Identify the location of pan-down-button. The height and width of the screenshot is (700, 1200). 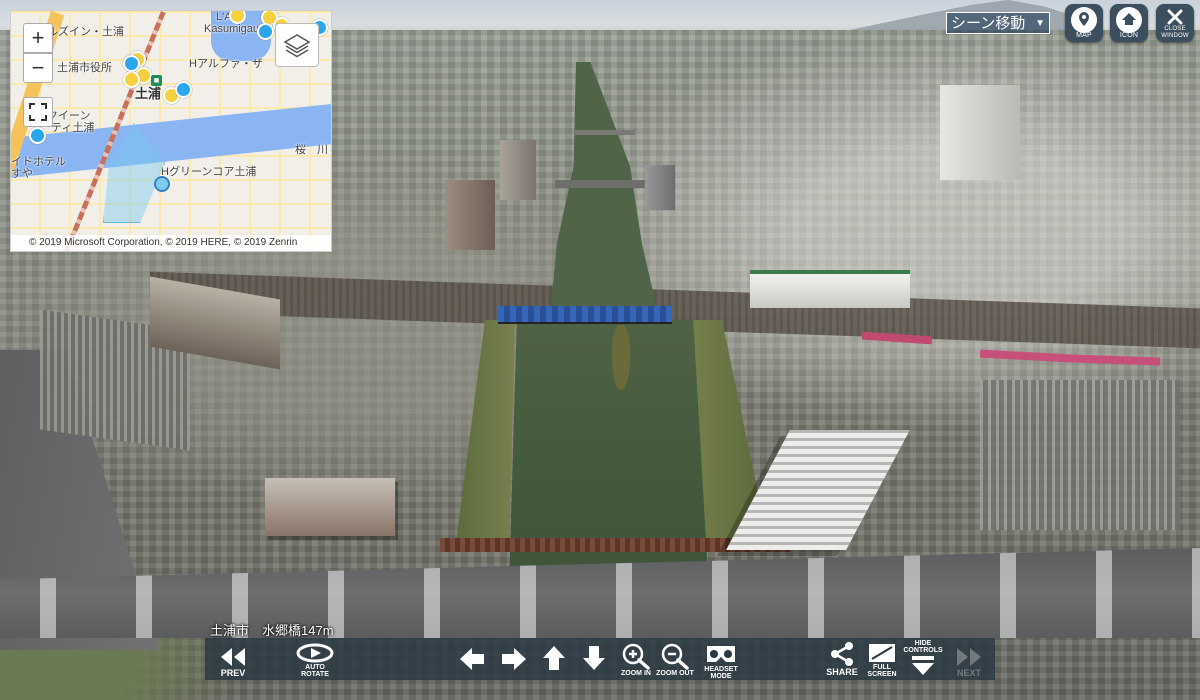
(594, 659).